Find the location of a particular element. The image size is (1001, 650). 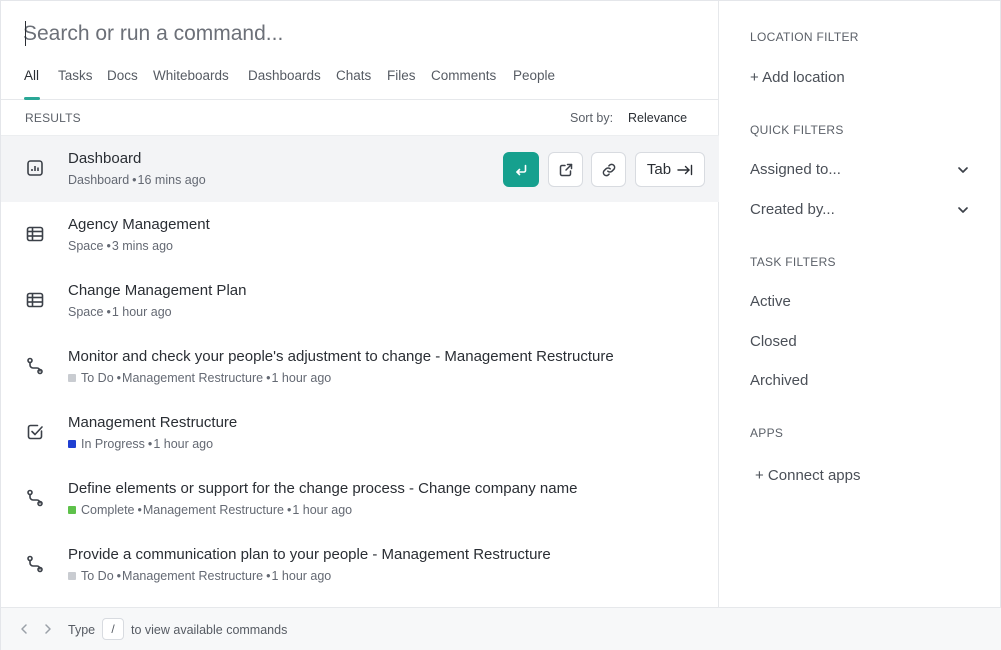

tab-all: All is located at coordinates (31, 75).